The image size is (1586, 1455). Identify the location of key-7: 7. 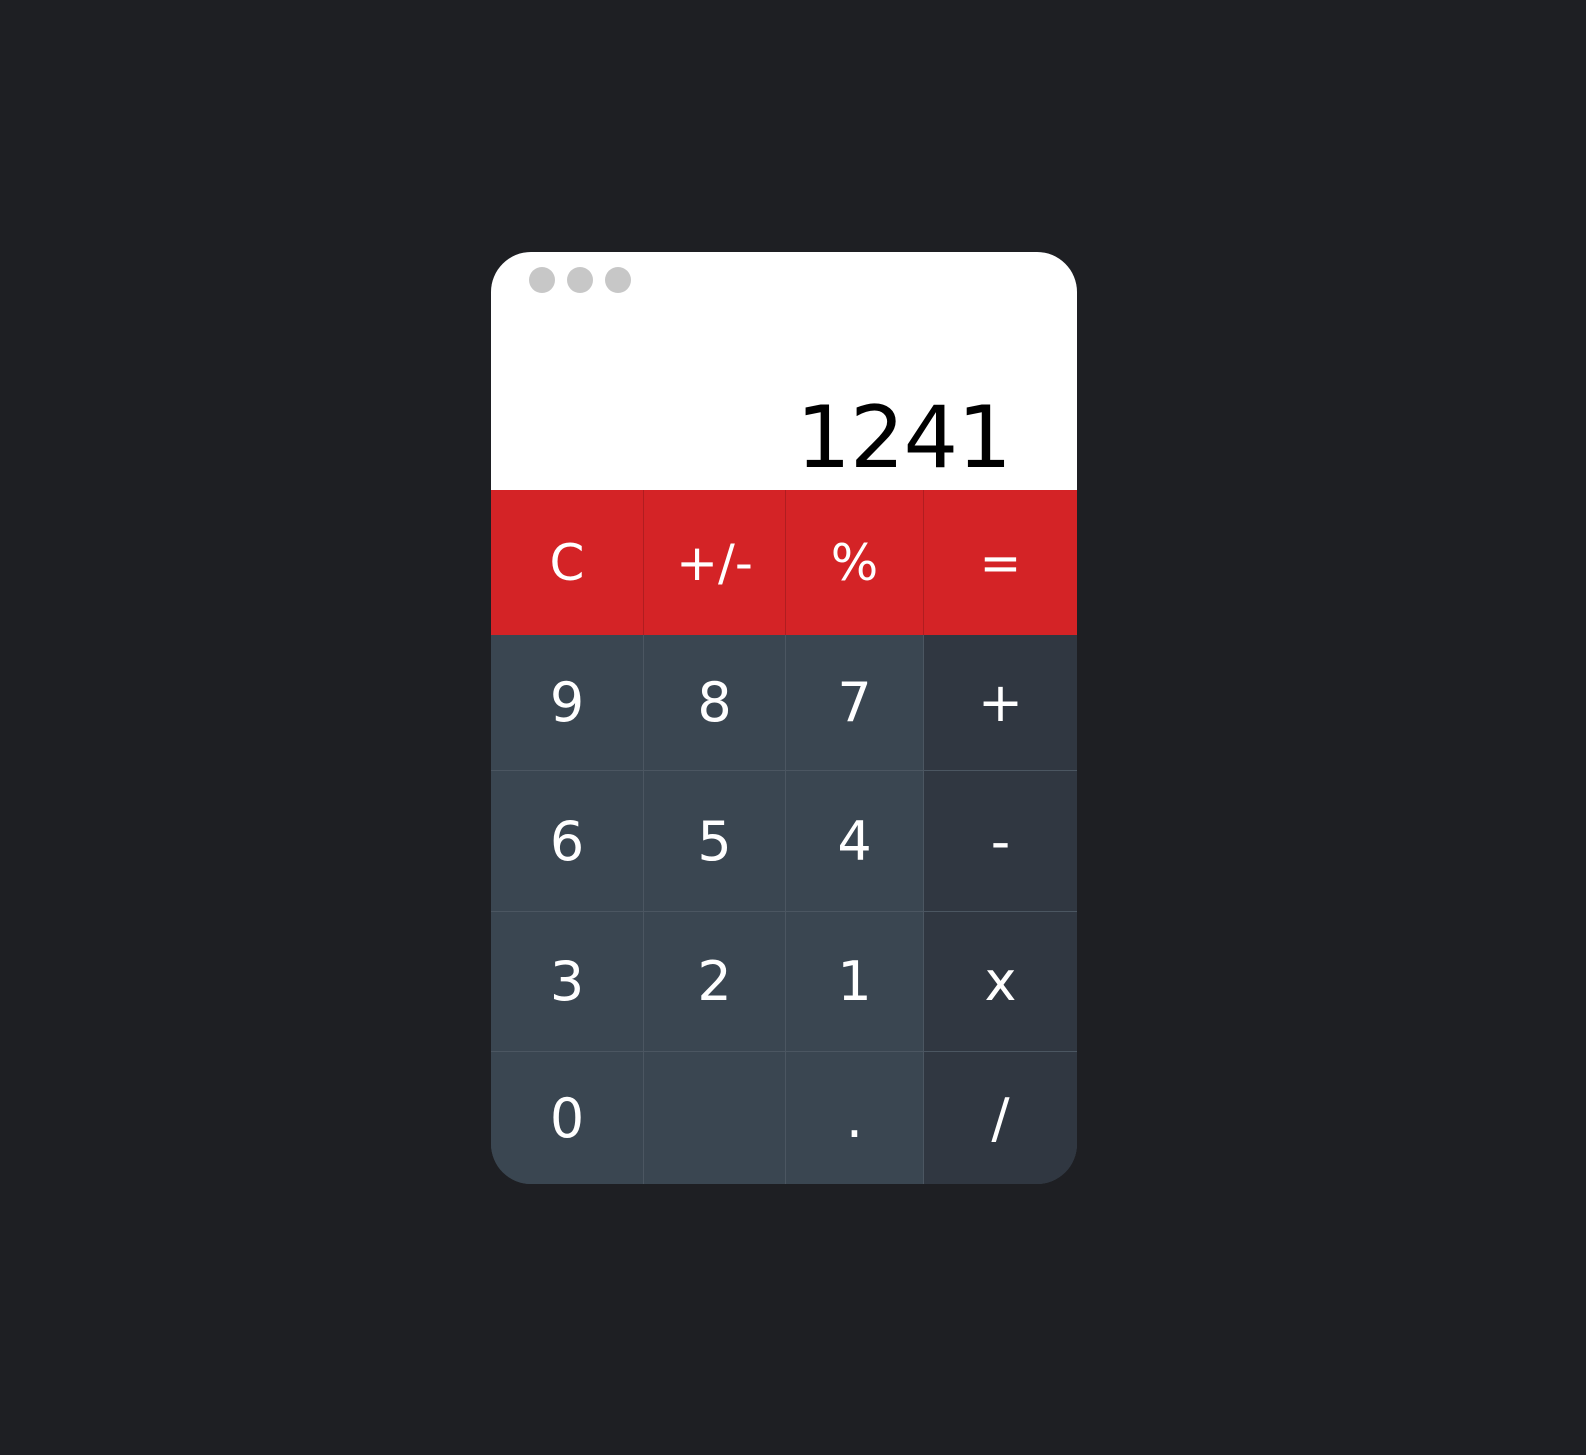
(855, 703).